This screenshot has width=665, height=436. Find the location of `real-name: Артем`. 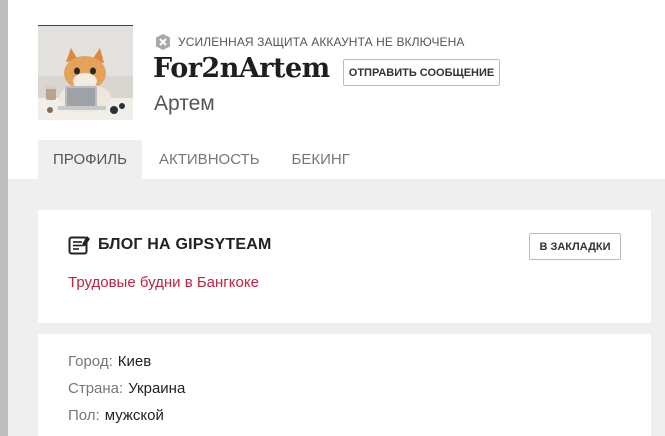

real-name: Артем is located at coordinates (184, 103).